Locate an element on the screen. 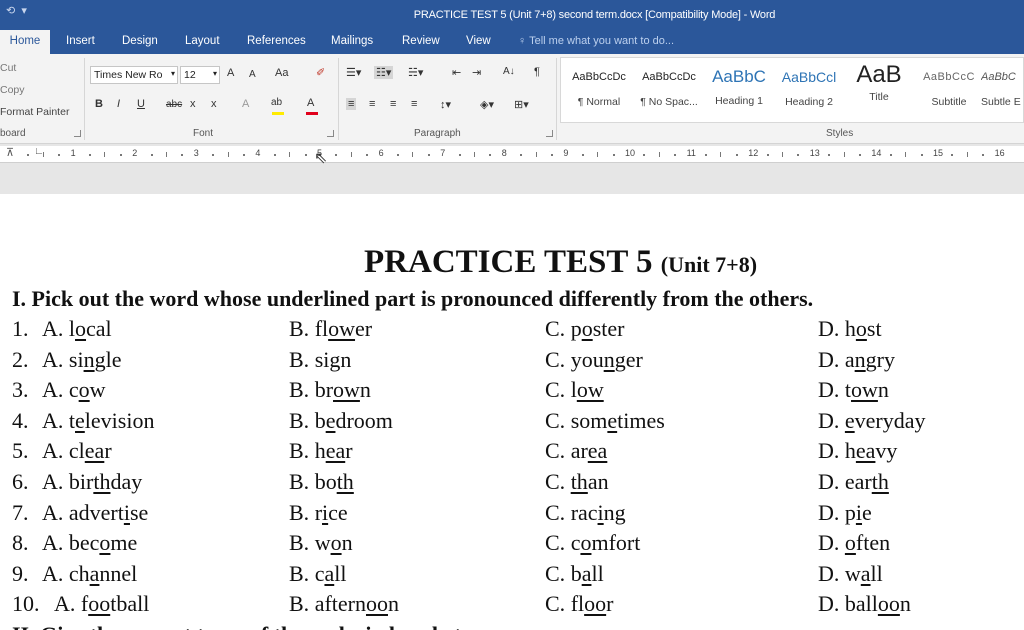 The image size is (1024, 630). underlined-part: n is located at coordinates (609, 359).